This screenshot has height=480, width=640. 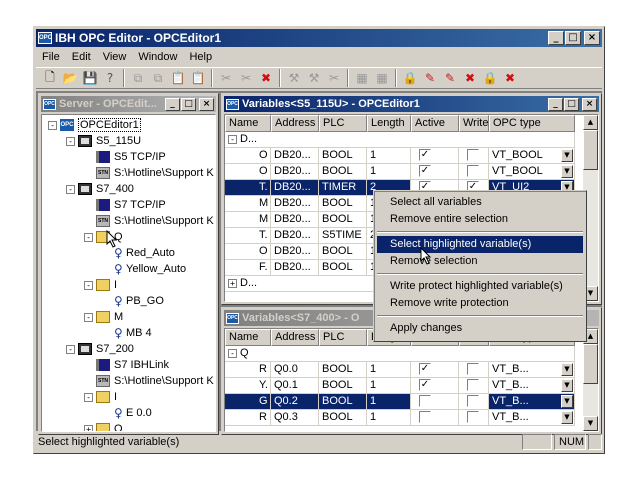 What do you see at coordinates (103, 426) in the screenshot?
I see `tree-node: + O` at bounding box center [103, 426].